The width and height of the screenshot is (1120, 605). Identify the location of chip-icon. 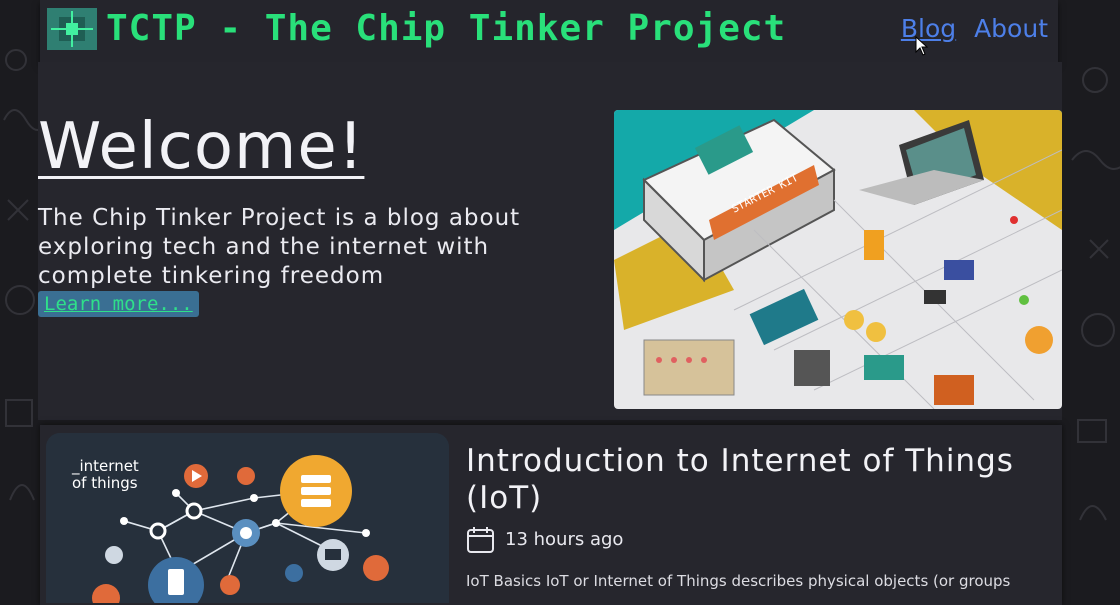
(72, 29).